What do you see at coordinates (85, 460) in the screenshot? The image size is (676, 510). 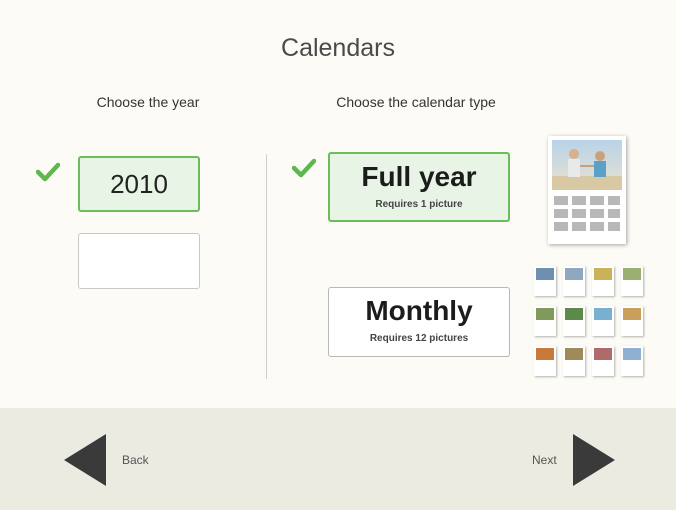 I see `back-arrow-icon` at bounding box center [85, 460].